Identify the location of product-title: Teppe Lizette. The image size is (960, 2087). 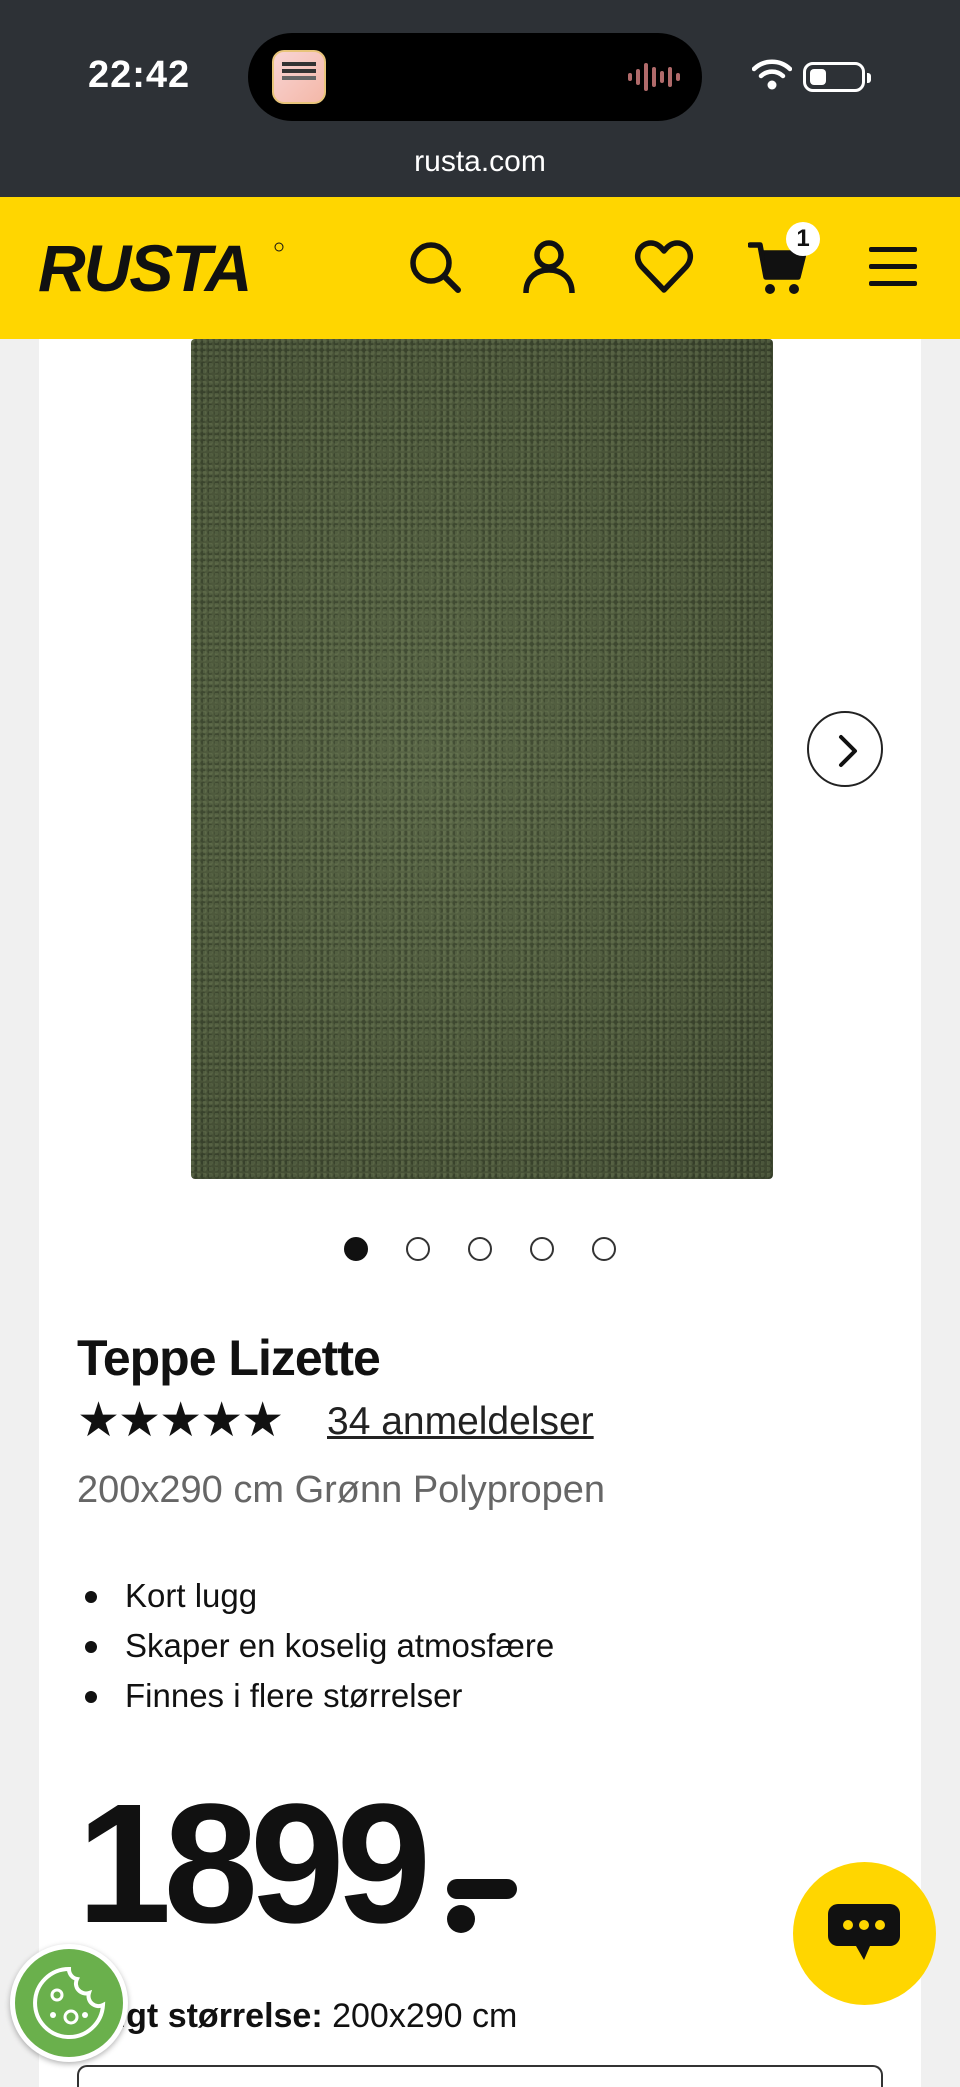
(229, 1358).